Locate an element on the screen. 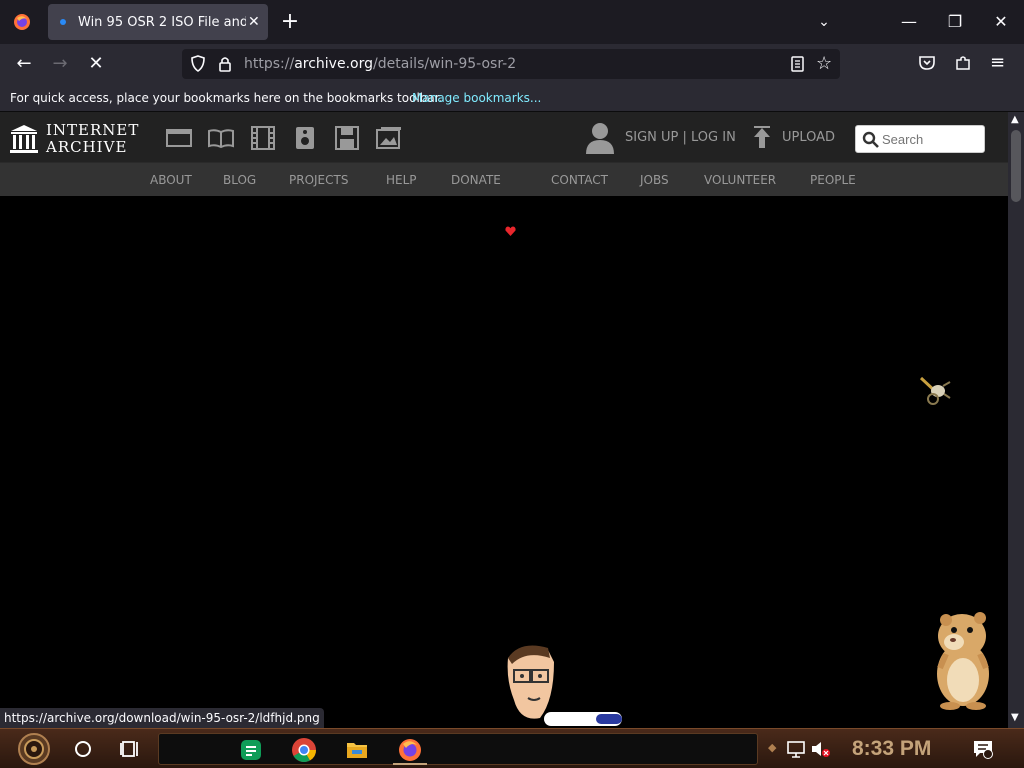  internet-archive-logo: INTERNET ARCHIVE is located at coordinates (78, 138).